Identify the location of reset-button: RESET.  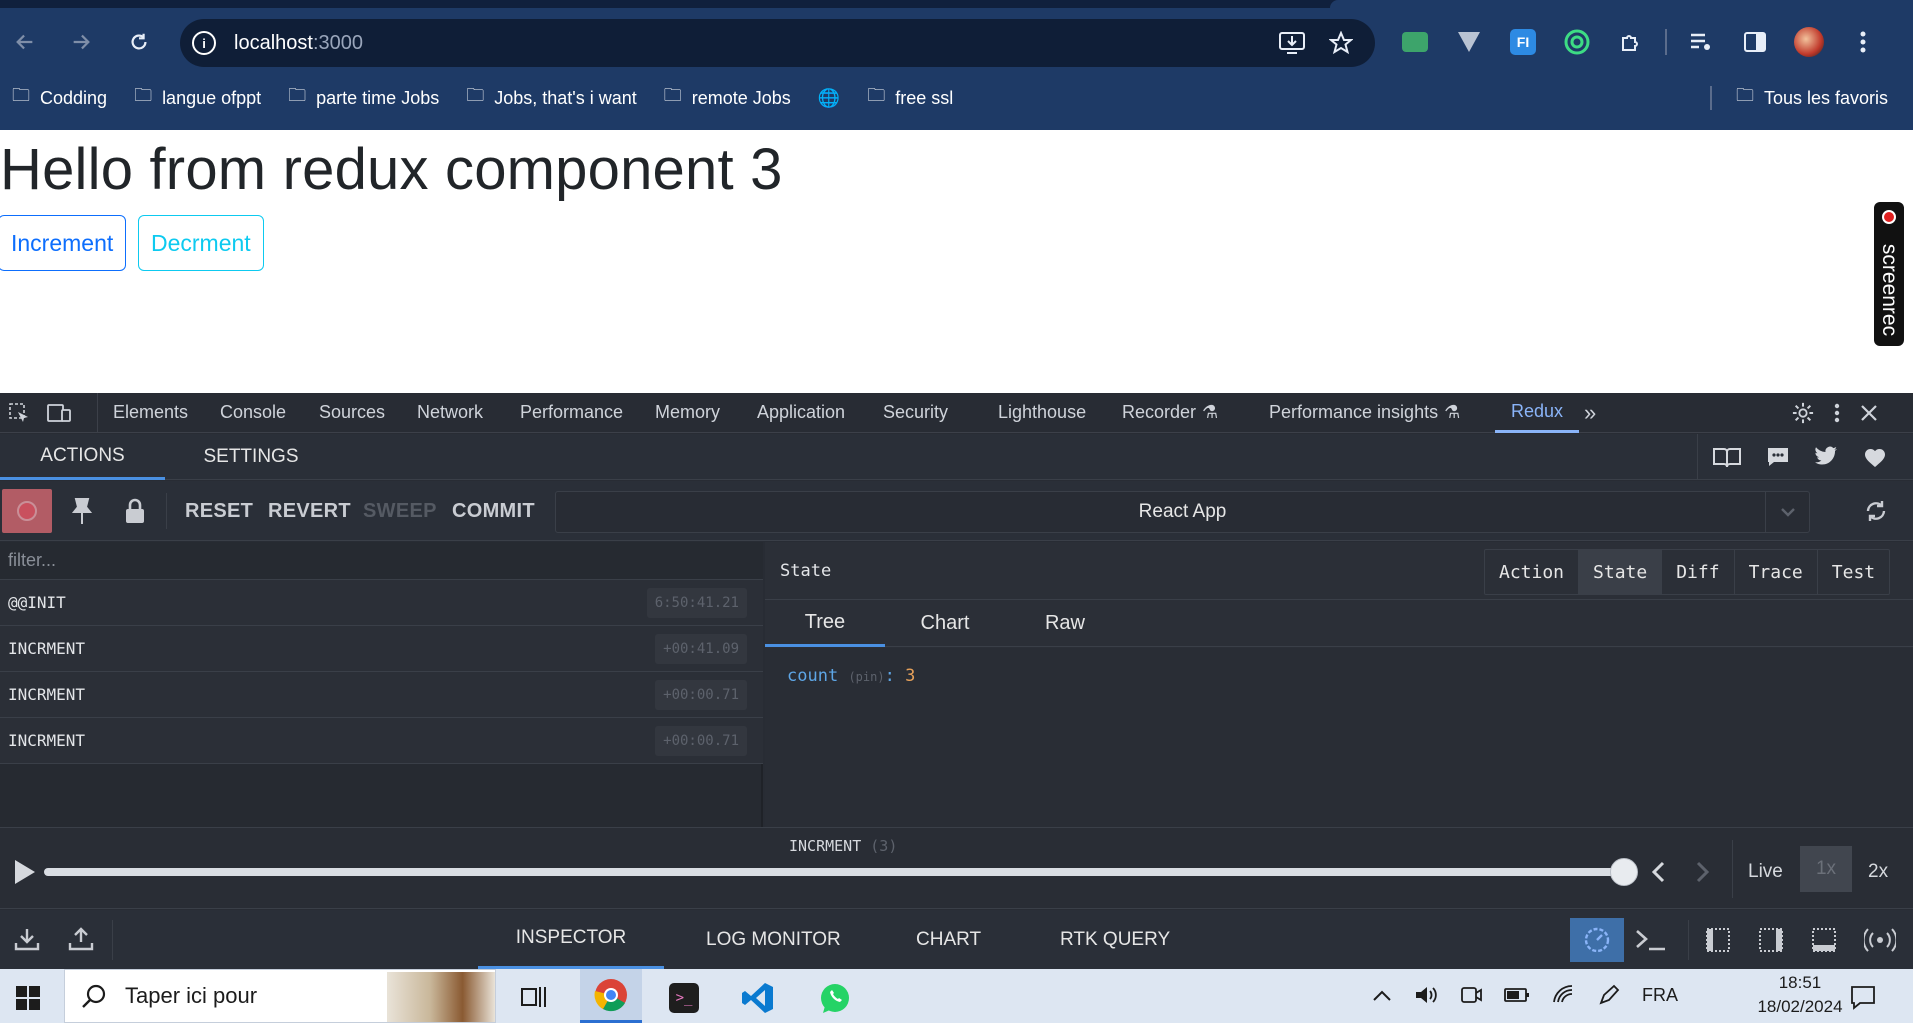
(219, 511).